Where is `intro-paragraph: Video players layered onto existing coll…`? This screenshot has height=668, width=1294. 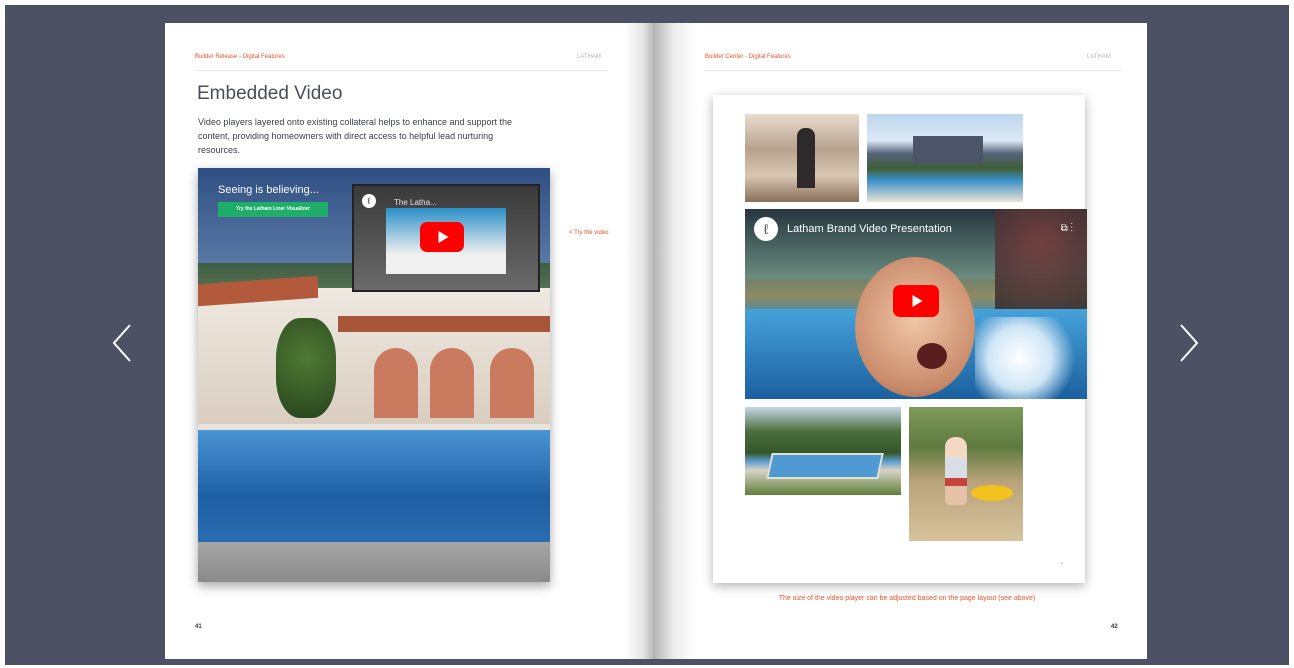
intro-paragraph: Video players layered onto existing coll… is located at coordinates (355, 136).